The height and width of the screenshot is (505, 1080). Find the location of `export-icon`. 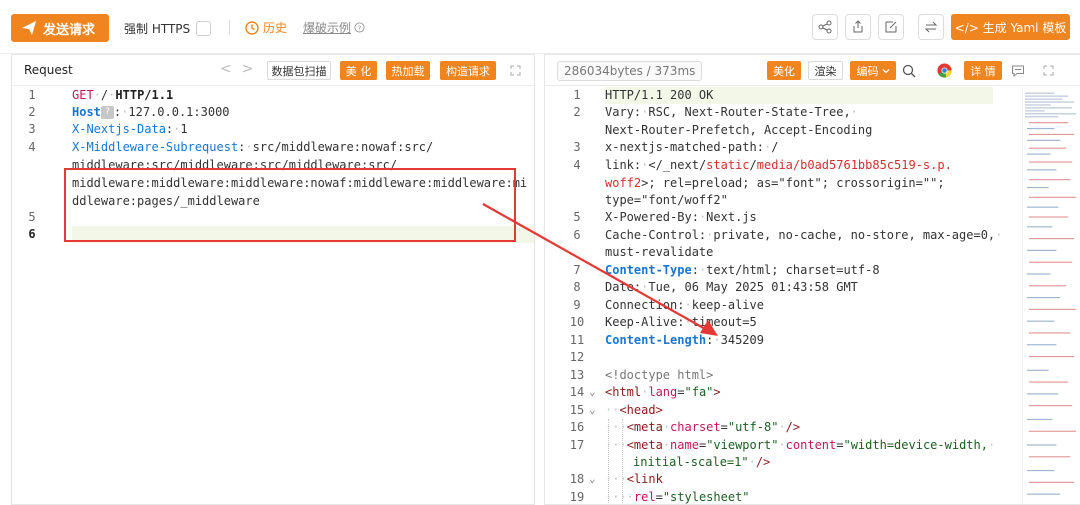

export-icon is located at coordinates (858, 27).